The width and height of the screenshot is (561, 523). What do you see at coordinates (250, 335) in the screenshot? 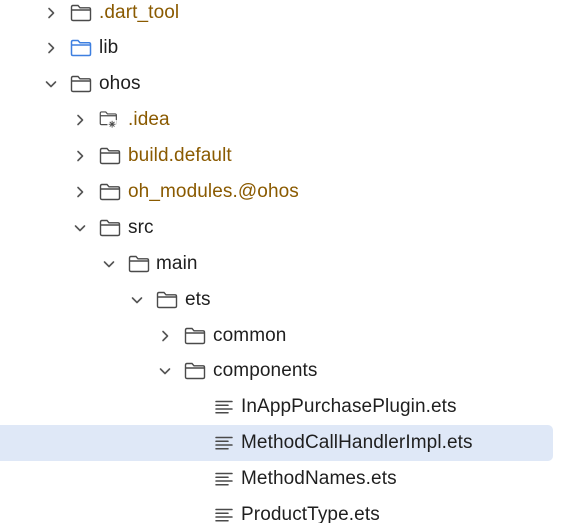
I see `tree-item-label: common` at bounding box center [250, 335].